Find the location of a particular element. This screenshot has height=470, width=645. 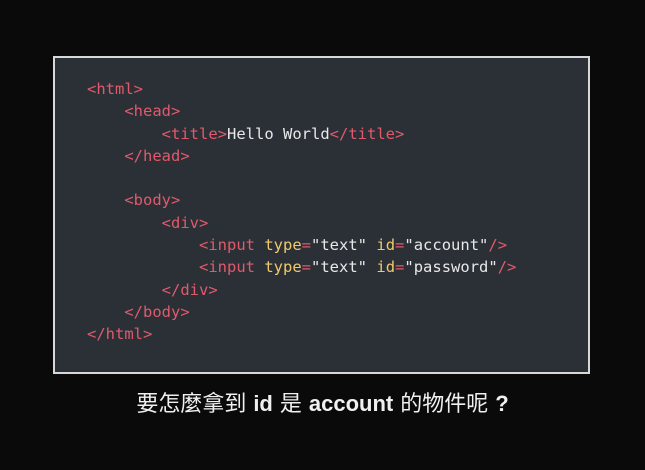

code-line: </body> is located at coordinates (301, 312).